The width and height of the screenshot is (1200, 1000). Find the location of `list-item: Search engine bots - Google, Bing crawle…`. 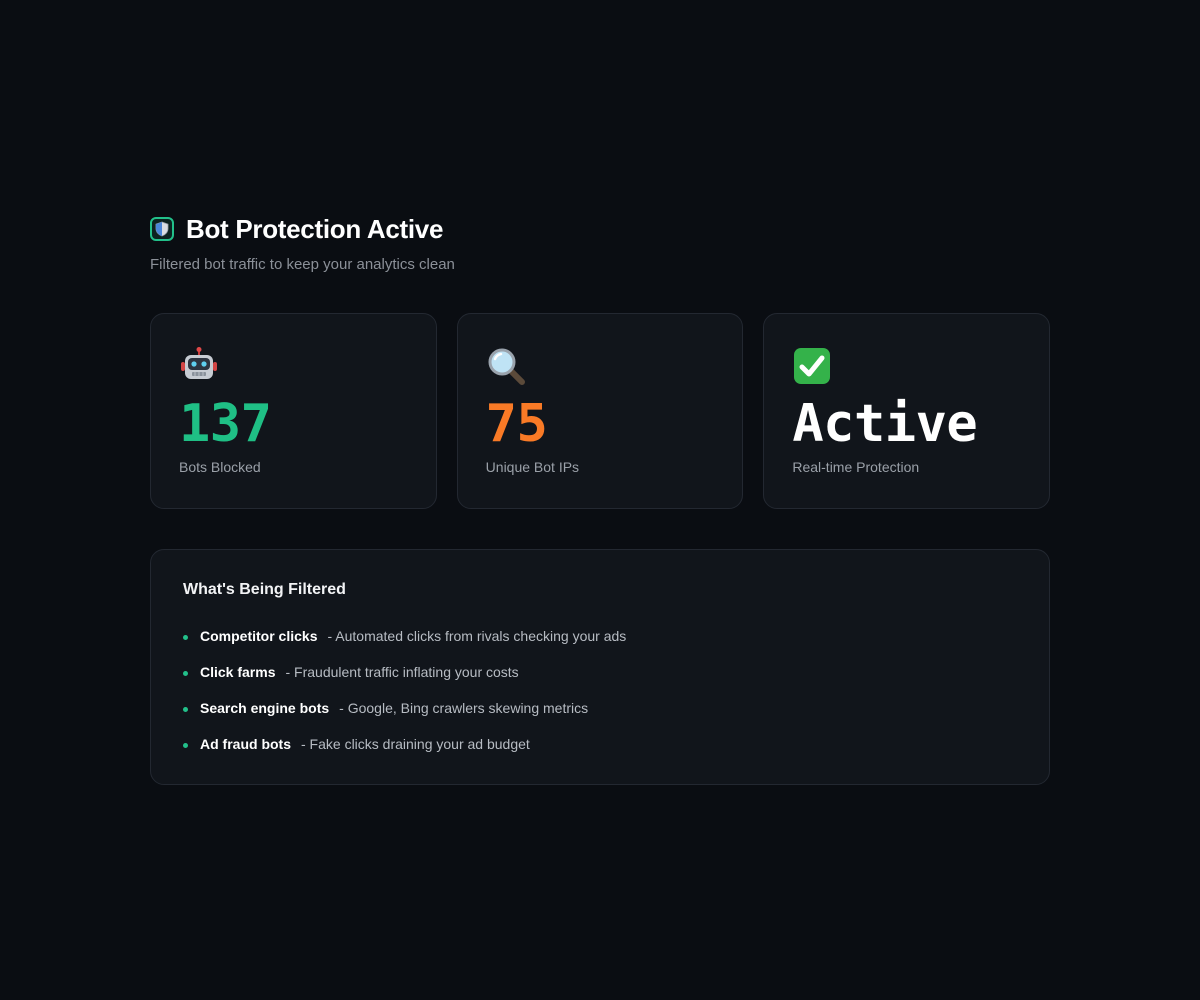

list-item: Search engine bots - Google, Bing crawle… is located at coordinates (600, 708).